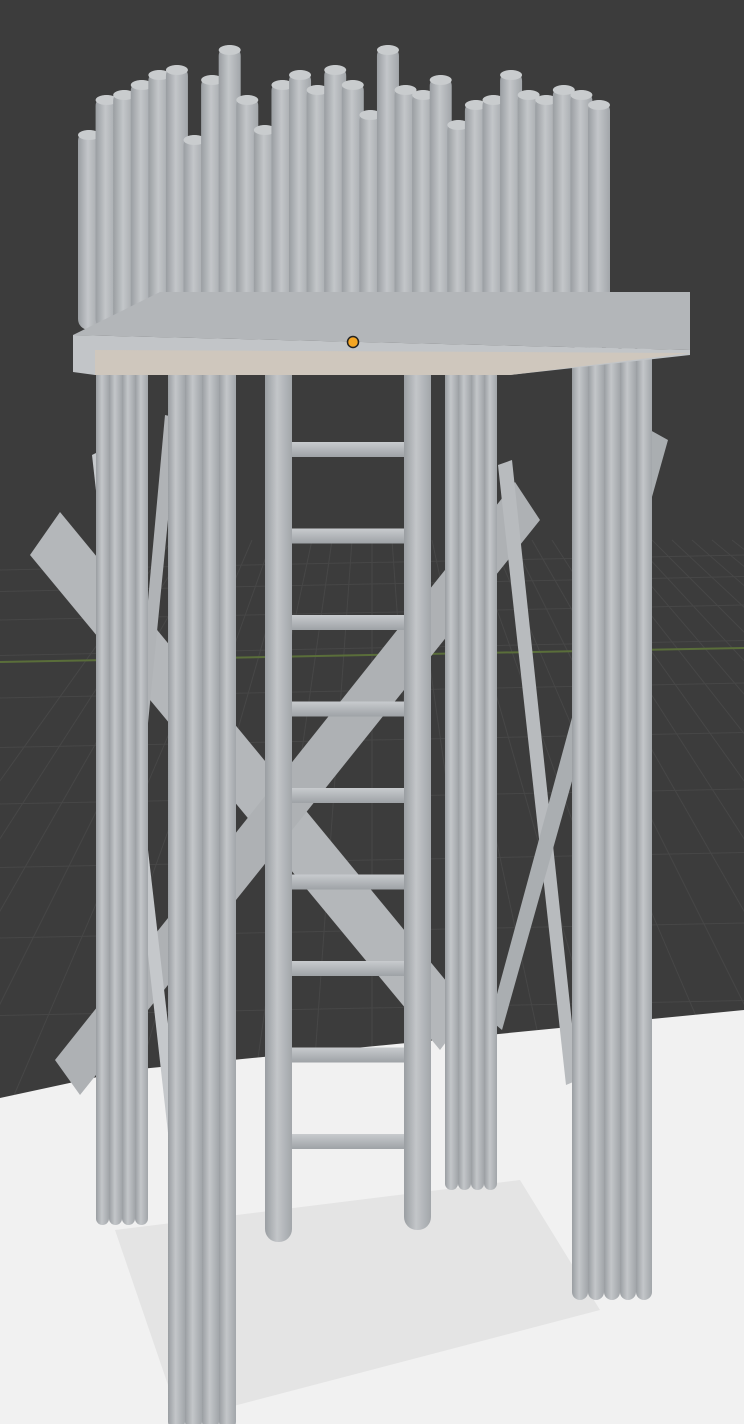 The height and width of the screenshot is (1424, 744). I want to click on palisade-poles, so click(344, 187).